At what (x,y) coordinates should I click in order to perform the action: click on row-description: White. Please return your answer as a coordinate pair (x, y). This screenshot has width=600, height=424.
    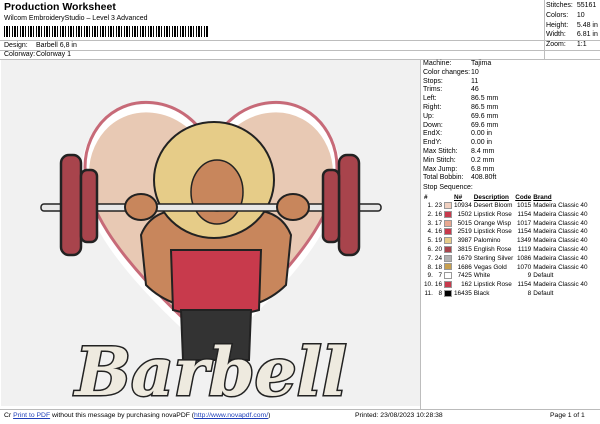
    Looking at the image, I should click on (482, 276).